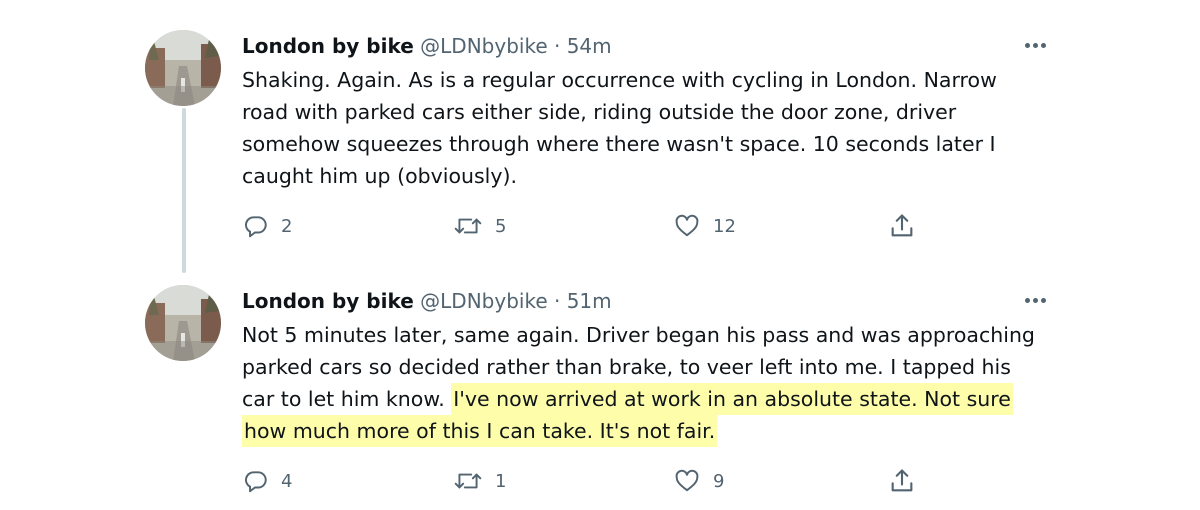 The width and height of the screenshot is (1200, 510). What do you see at coordinates (287, 226) in the screenshot?
I see `reply-count: 2` at bounding box center [287, 226].